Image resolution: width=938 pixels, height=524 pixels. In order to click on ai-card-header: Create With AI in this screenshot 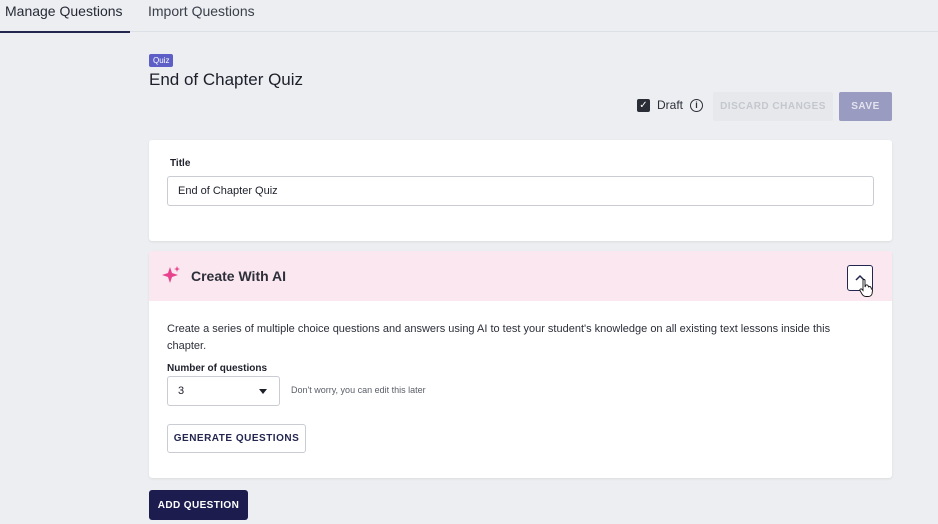, I will do `click(520, 276)`.